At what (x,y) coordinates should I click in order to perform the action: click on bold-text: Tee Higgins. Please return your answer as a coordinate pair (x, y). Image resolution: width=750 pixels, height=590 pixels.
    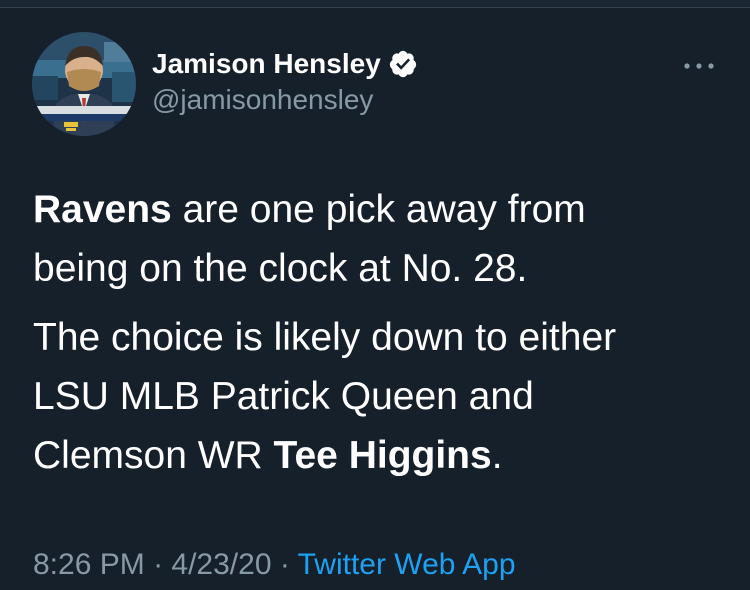
    Looking at the image, I should click on (382, 455).